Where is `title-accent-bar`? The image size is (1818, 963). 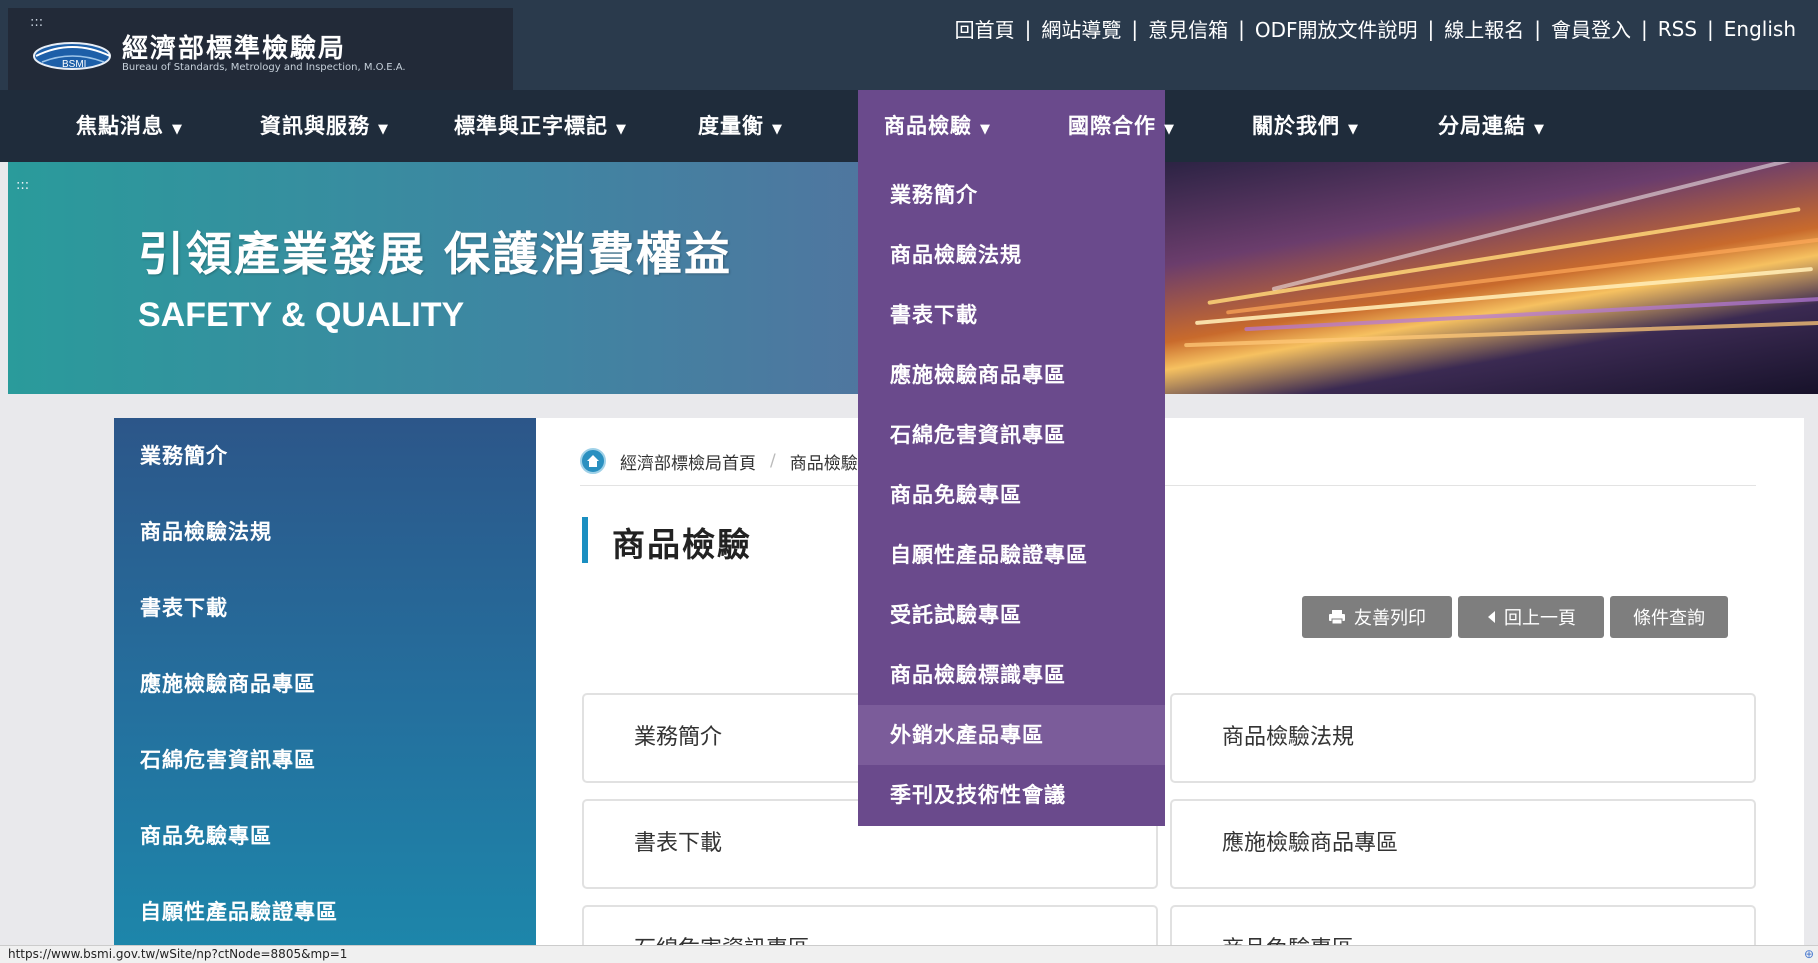 title-accent-bar is located at coordinates (585, 540).